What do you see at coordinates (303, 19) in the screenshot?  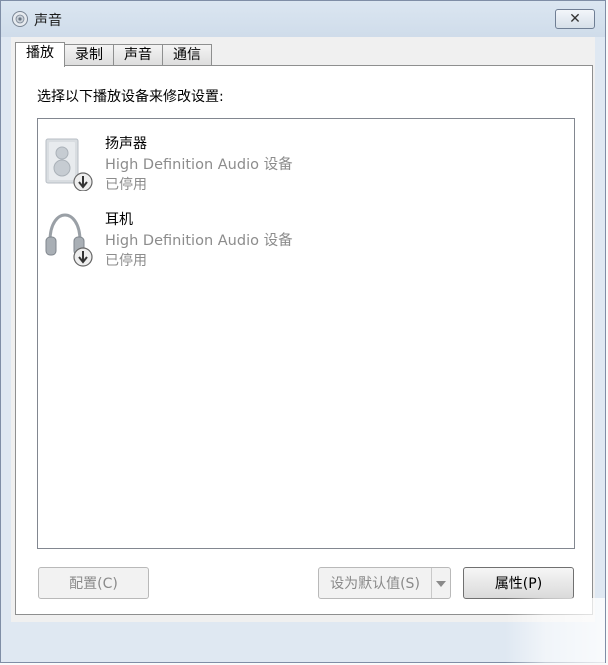 I see `title-bar: 声音 ✕` at bounding box center [303, 19].